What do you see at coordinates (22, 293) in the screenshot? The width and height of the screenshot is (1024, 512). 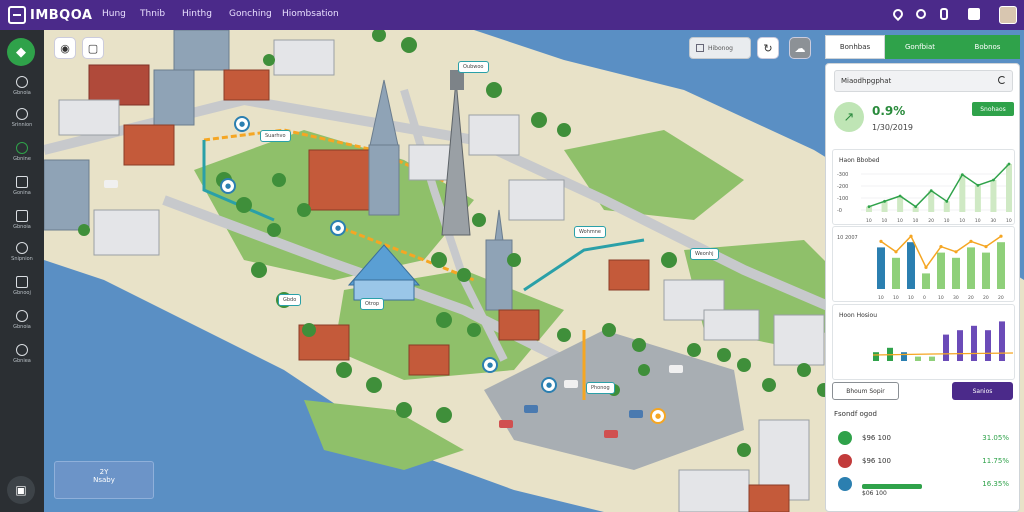 I see `sidebar-item-label: Gbnooj` at bounding box center [22, 293].